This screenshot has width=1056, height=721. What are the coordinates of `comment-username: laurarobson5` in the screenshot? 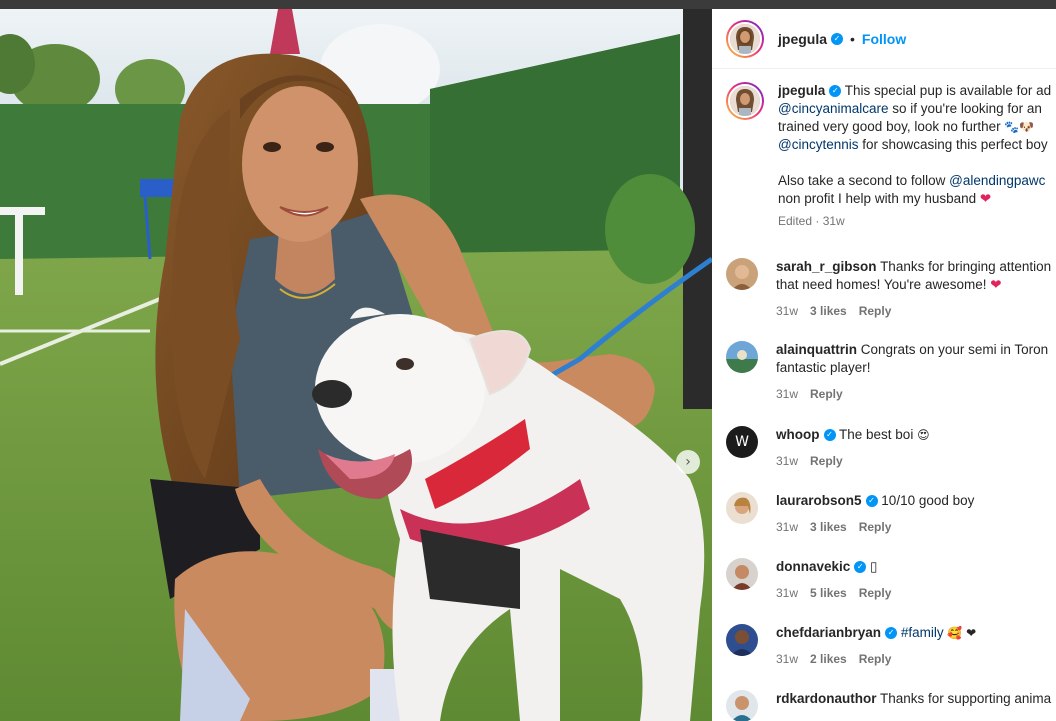 It's located at (819, 500).